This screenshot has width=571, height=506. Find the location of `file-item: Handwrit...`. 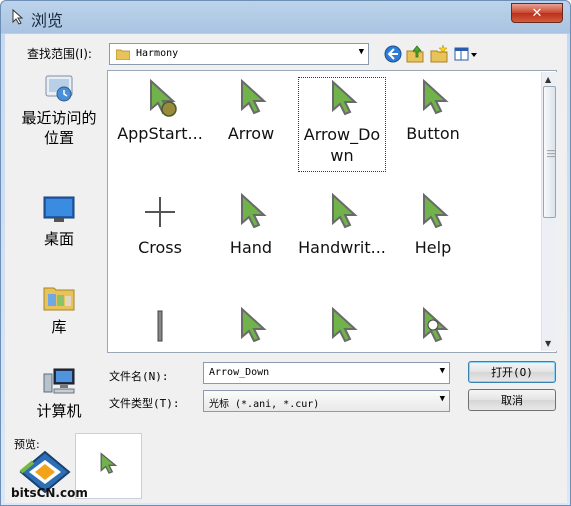

file-item: Handwrit... is located at coordinates (342, 224).